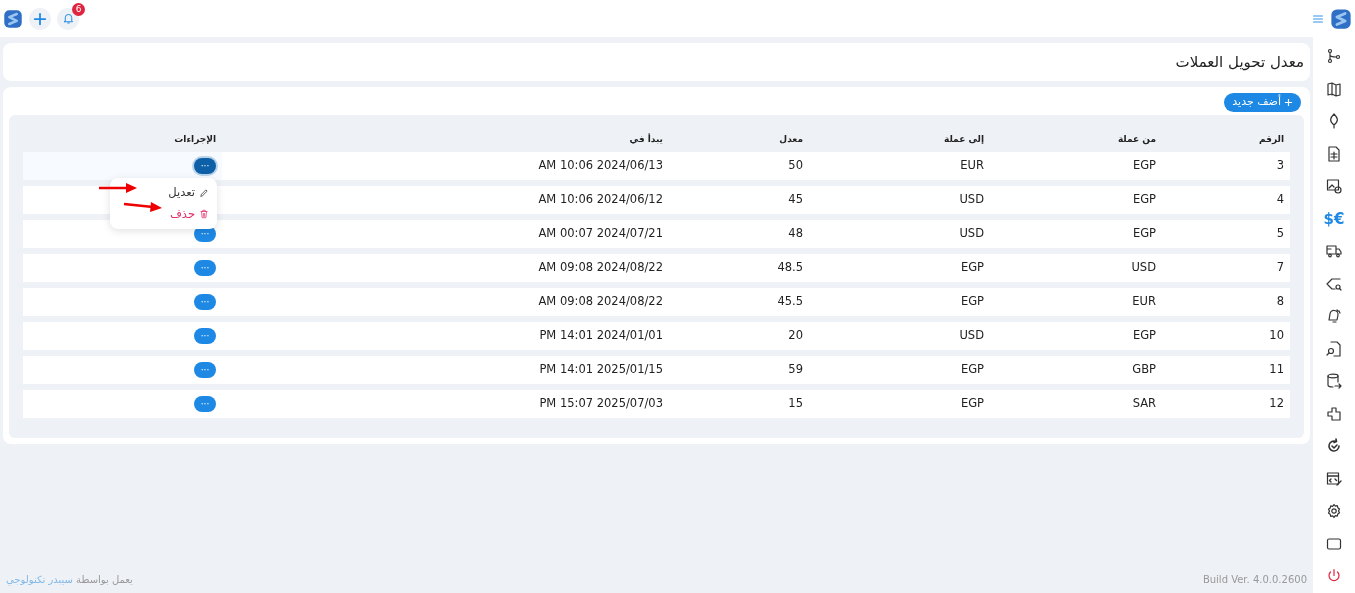 Image resolution: width=1355 pixels, height=593 pixels. What do you see at coordinates (1076, 370) in the screenshot?
I see `table-cell: GBP` at bounding box center [1076, 370].